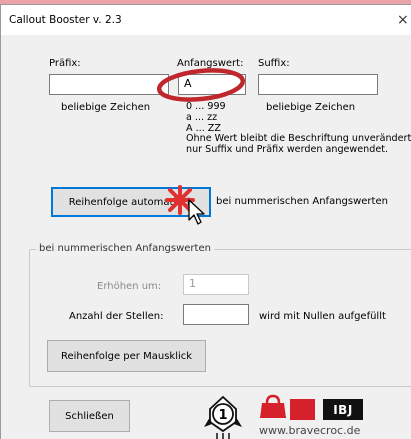 The height and width of the screenshot is (439, 411). I want to click on mouse-cursor-icon, so click(196, 212).